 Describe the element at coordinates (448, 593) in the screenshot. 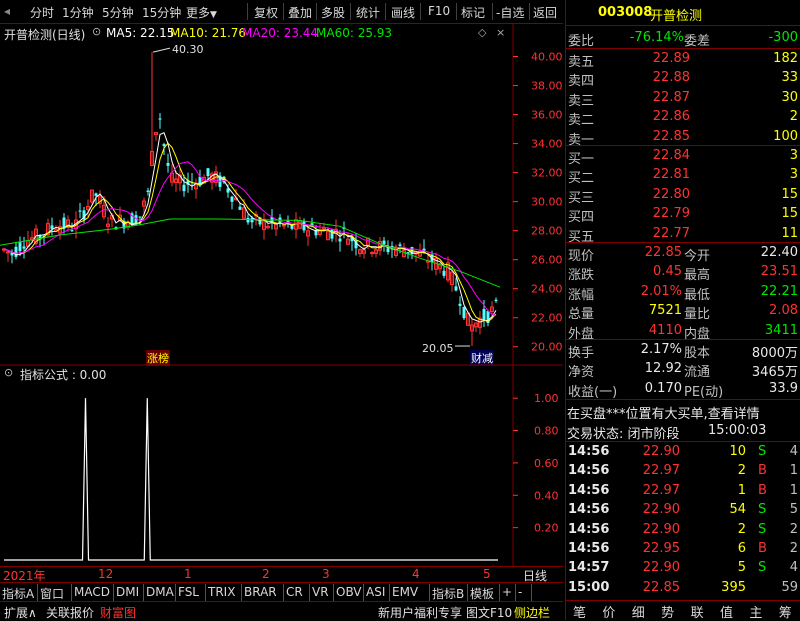

I see `indicator-tab: 指标B` at that location.